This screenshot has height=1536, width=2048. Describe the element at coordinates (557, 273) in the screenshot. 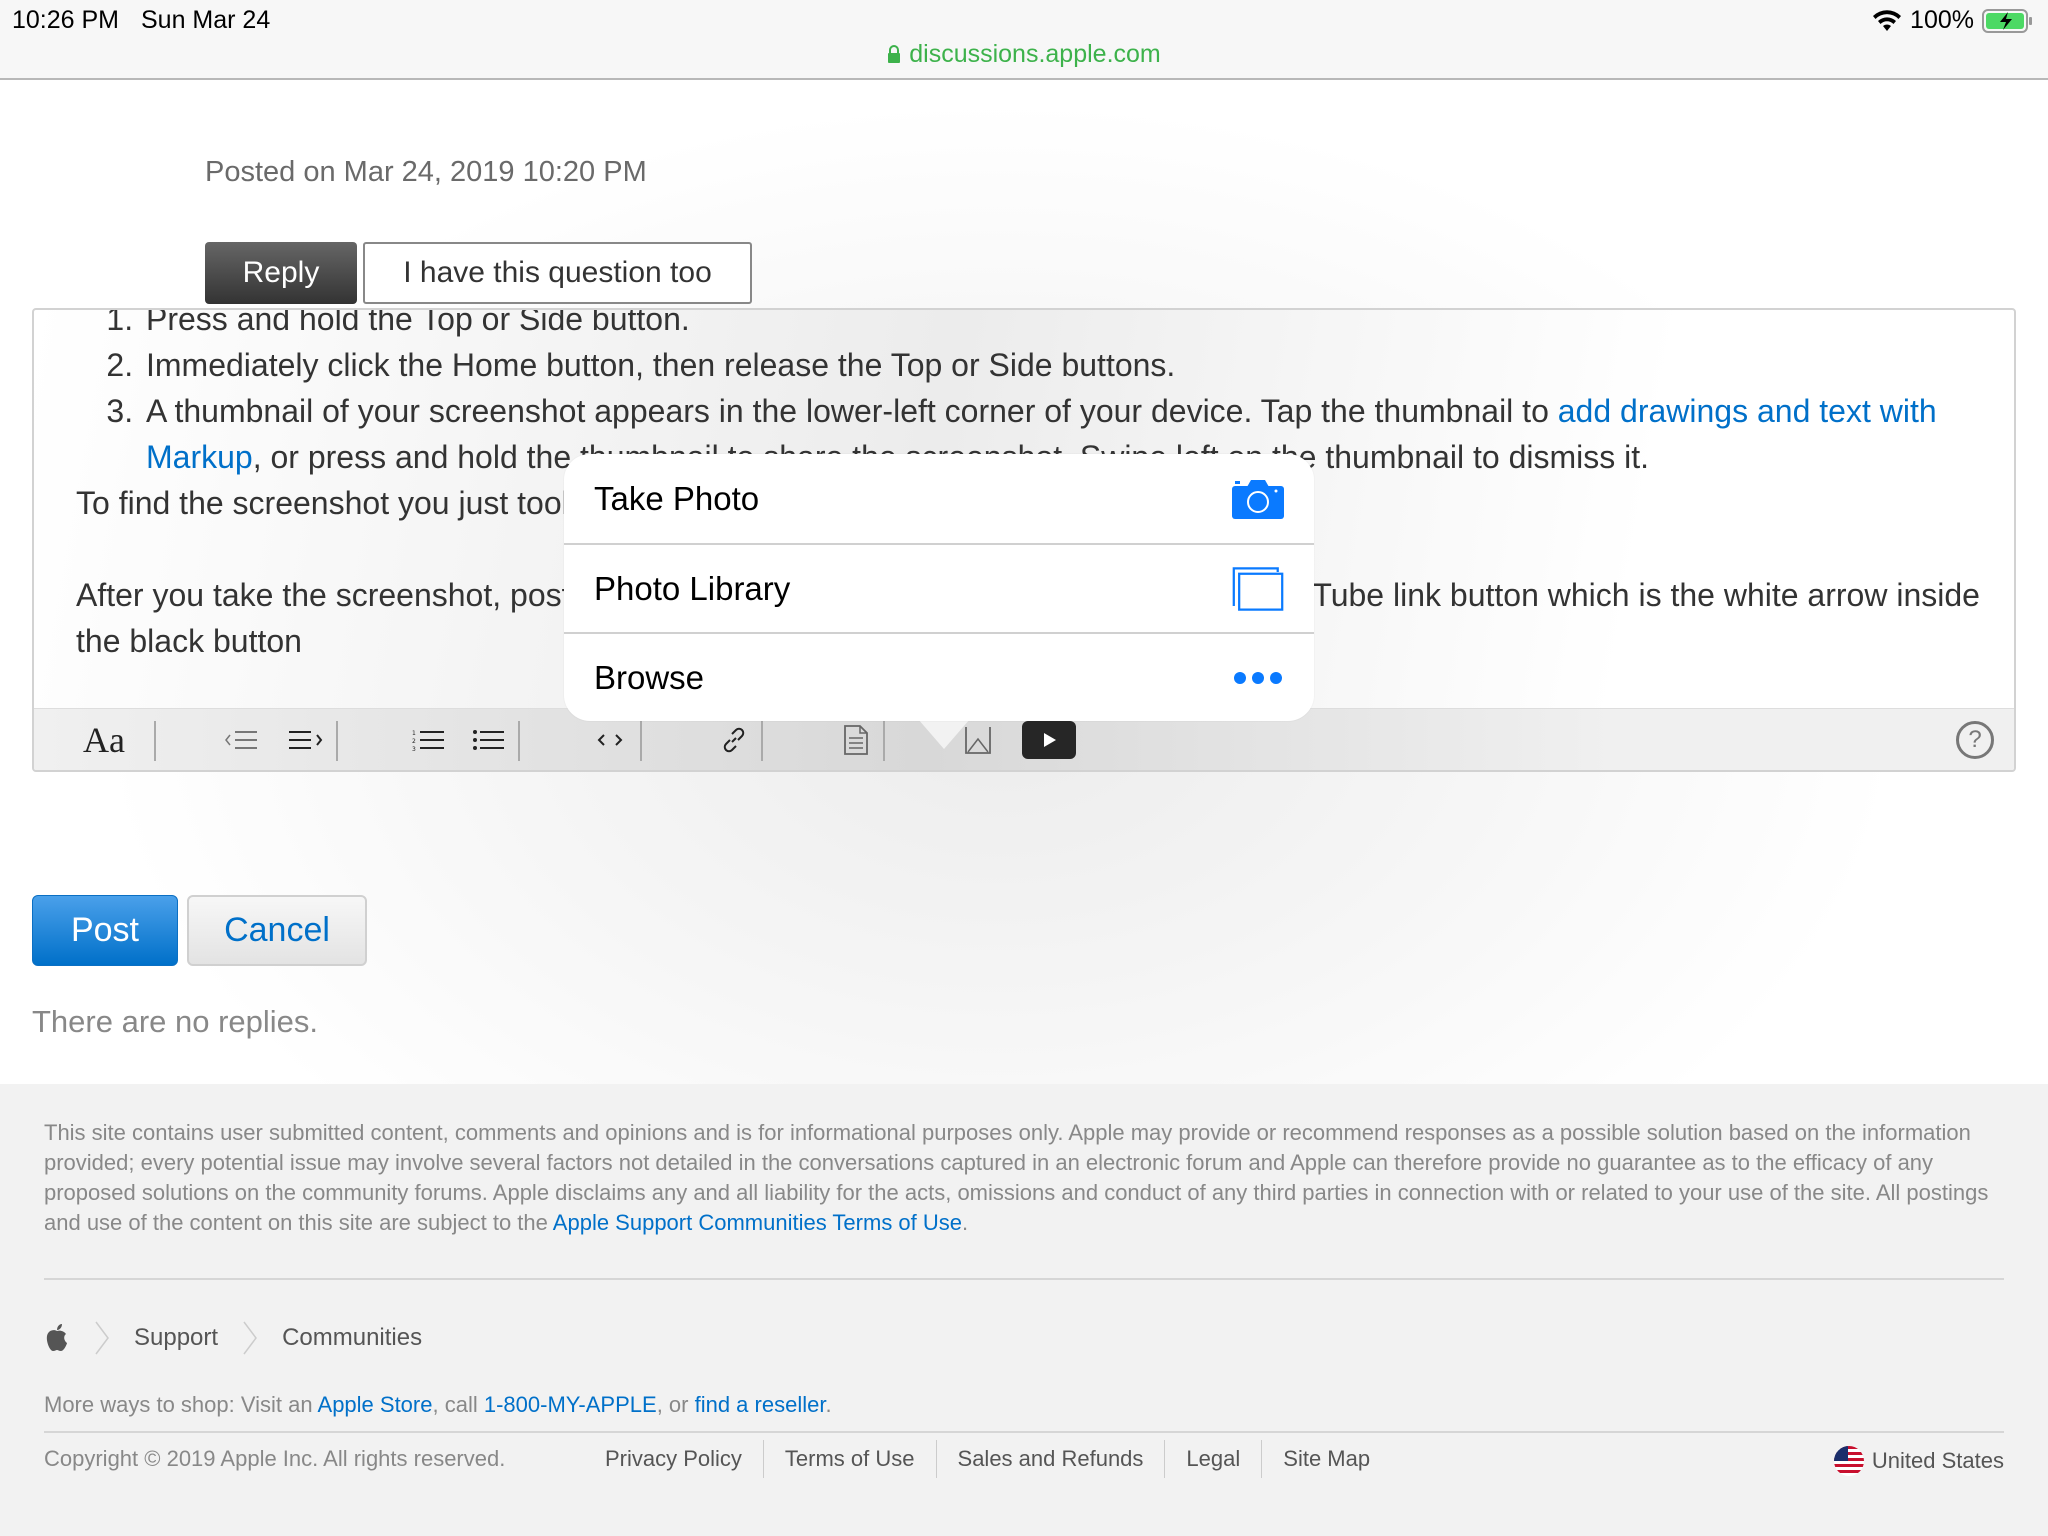

I see `have-question-too-button: I have this question too` at that location.